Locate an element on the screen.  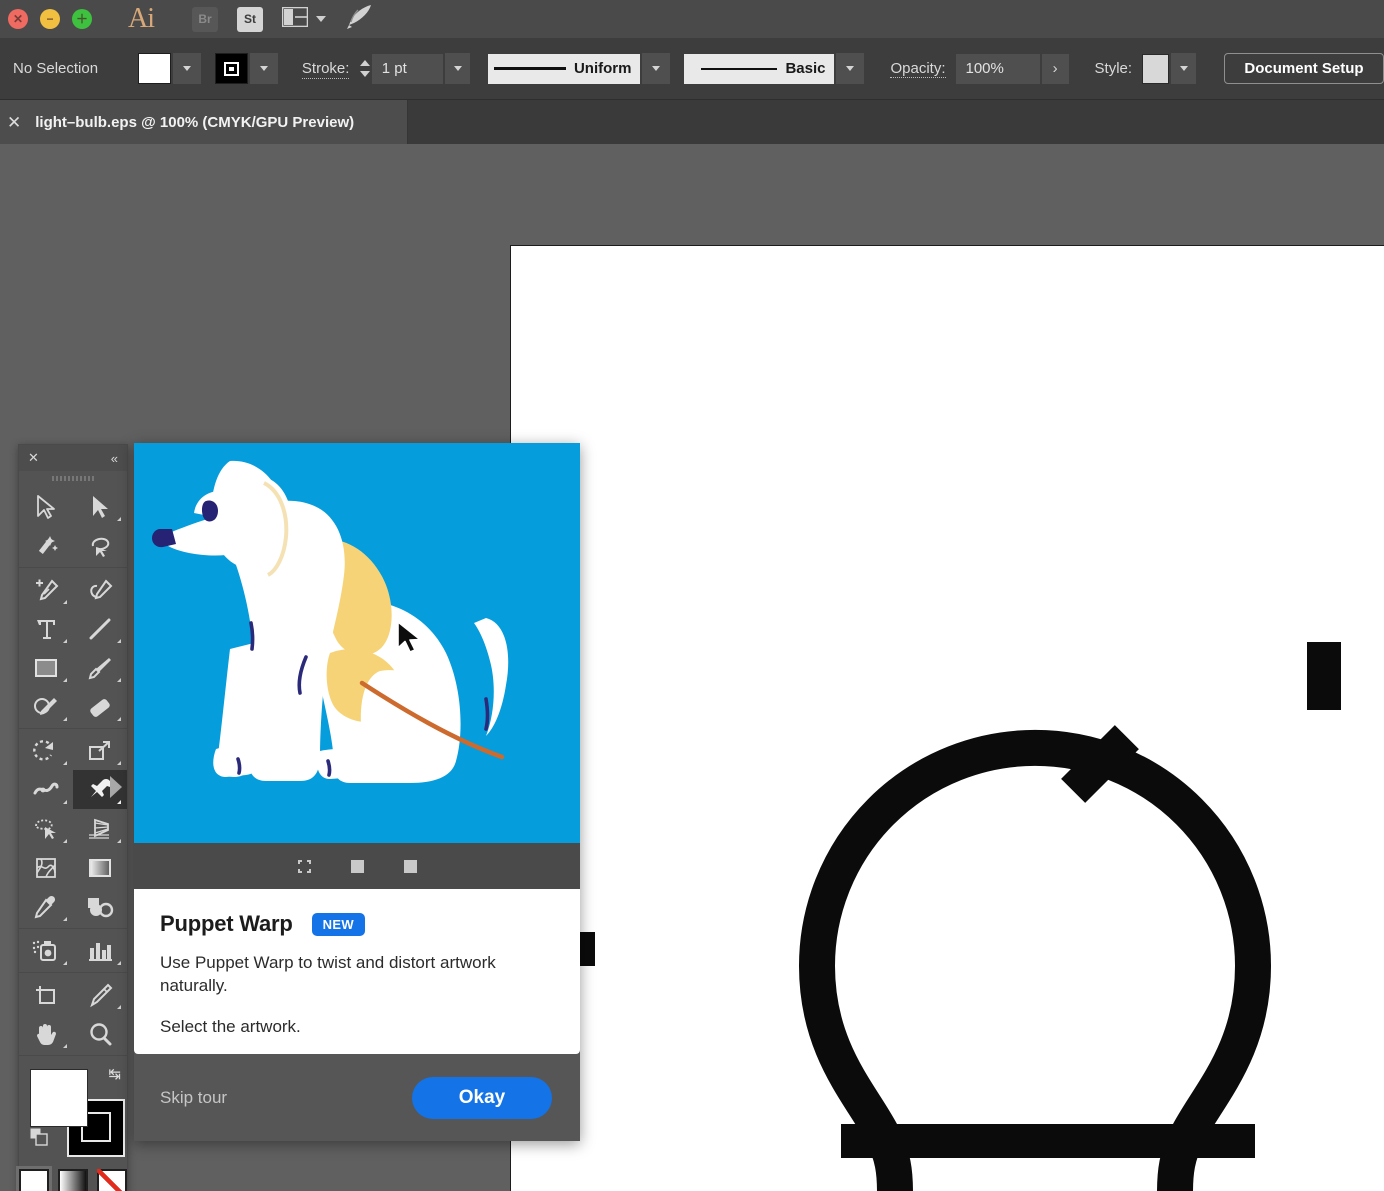
color-mode-button is located at coordinates (34, 1178).